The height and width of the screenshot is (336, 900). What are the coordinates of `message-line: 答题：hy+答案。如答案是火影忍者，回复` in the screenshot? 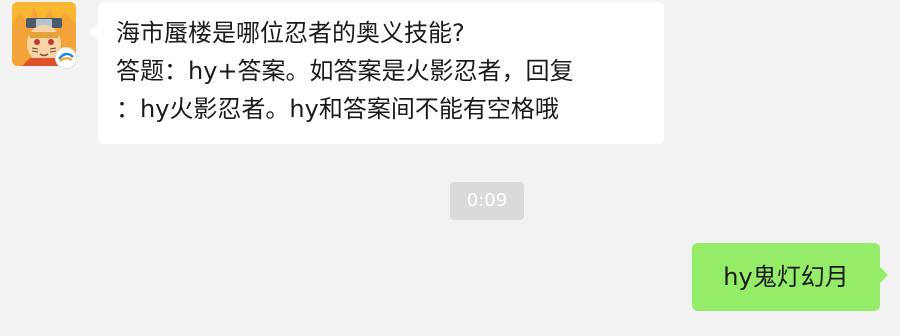 It's located at (345, 71).